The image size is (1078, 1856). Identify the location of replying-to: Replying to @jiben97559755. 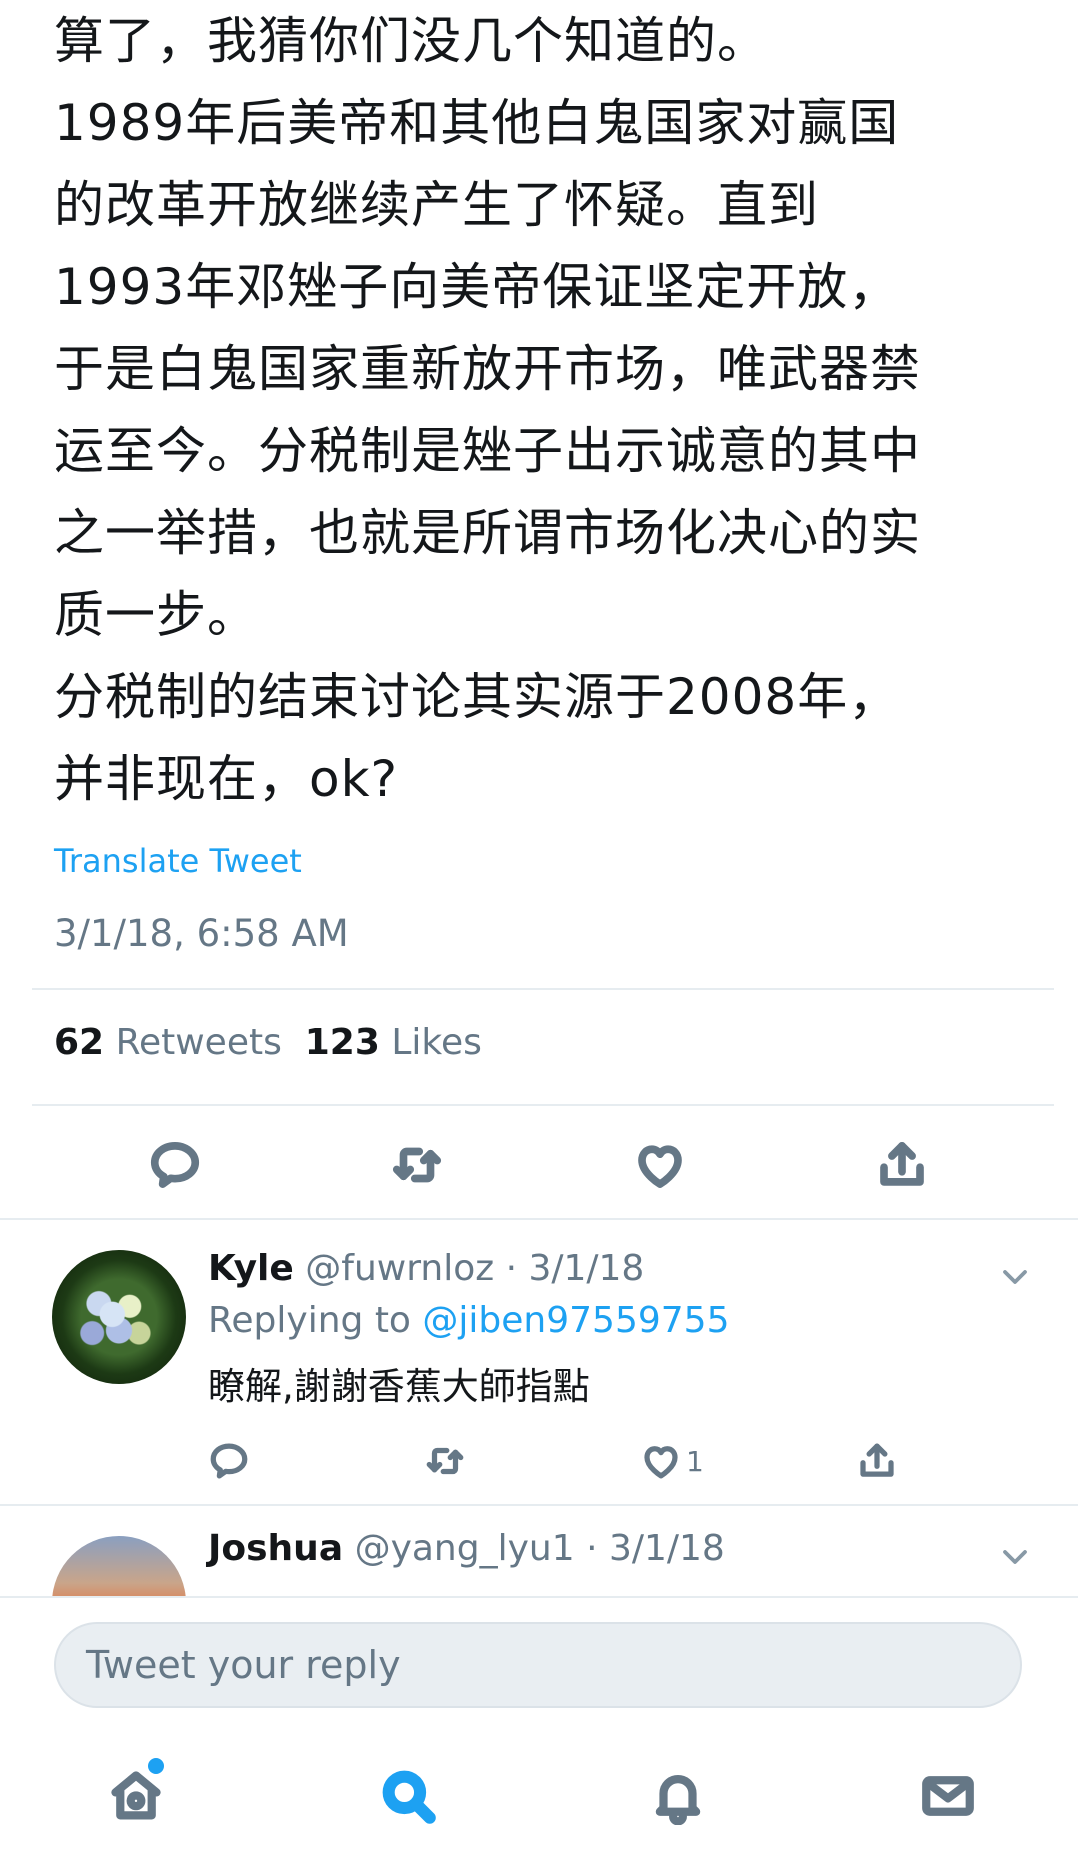
(468, 1320).